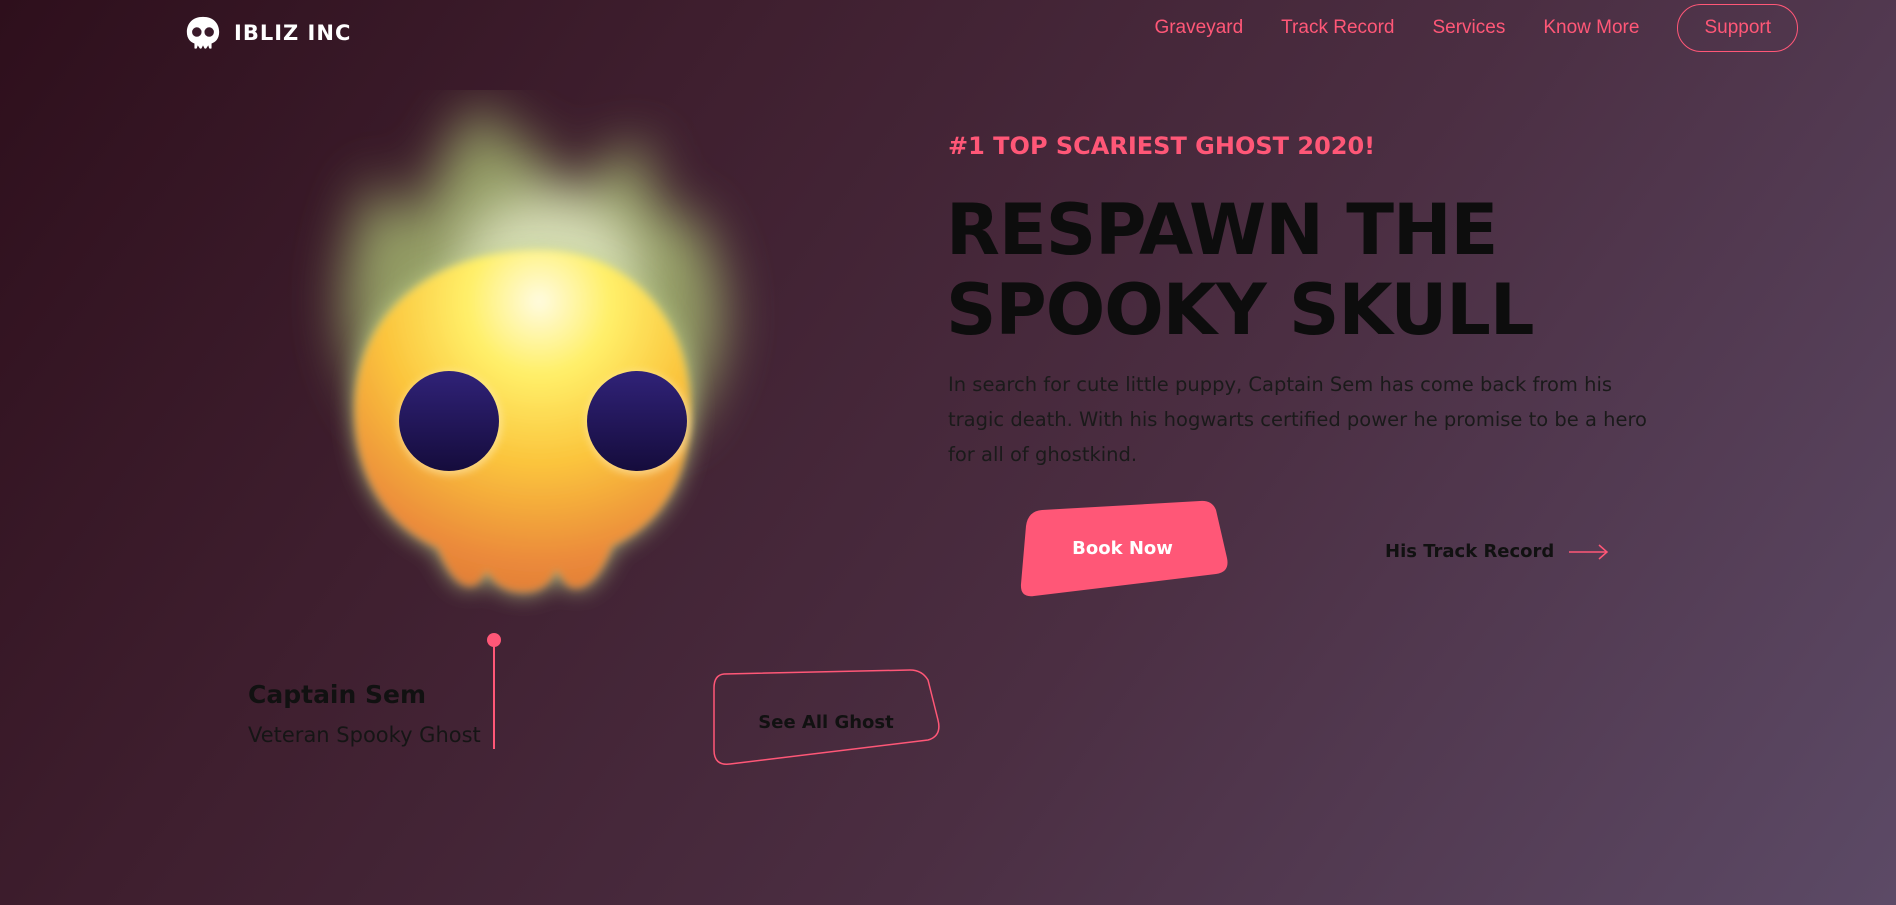 The image size is (1896, 905). I want to click on see-all-ghost-button: See All Ghost, so click(826, 723).